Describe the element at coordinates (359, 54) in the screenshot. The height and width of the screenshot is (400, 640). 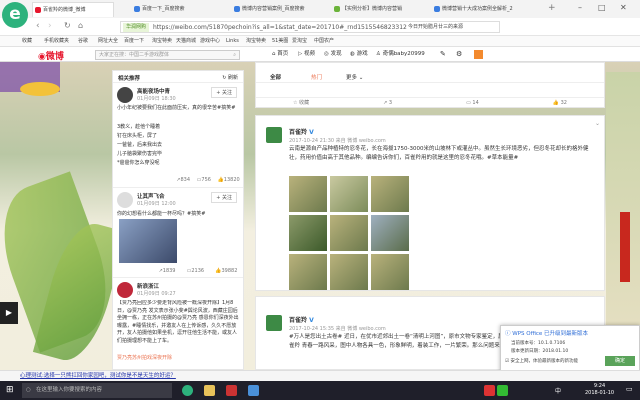
I see `nav-game: ◍ 游戏` at that location.